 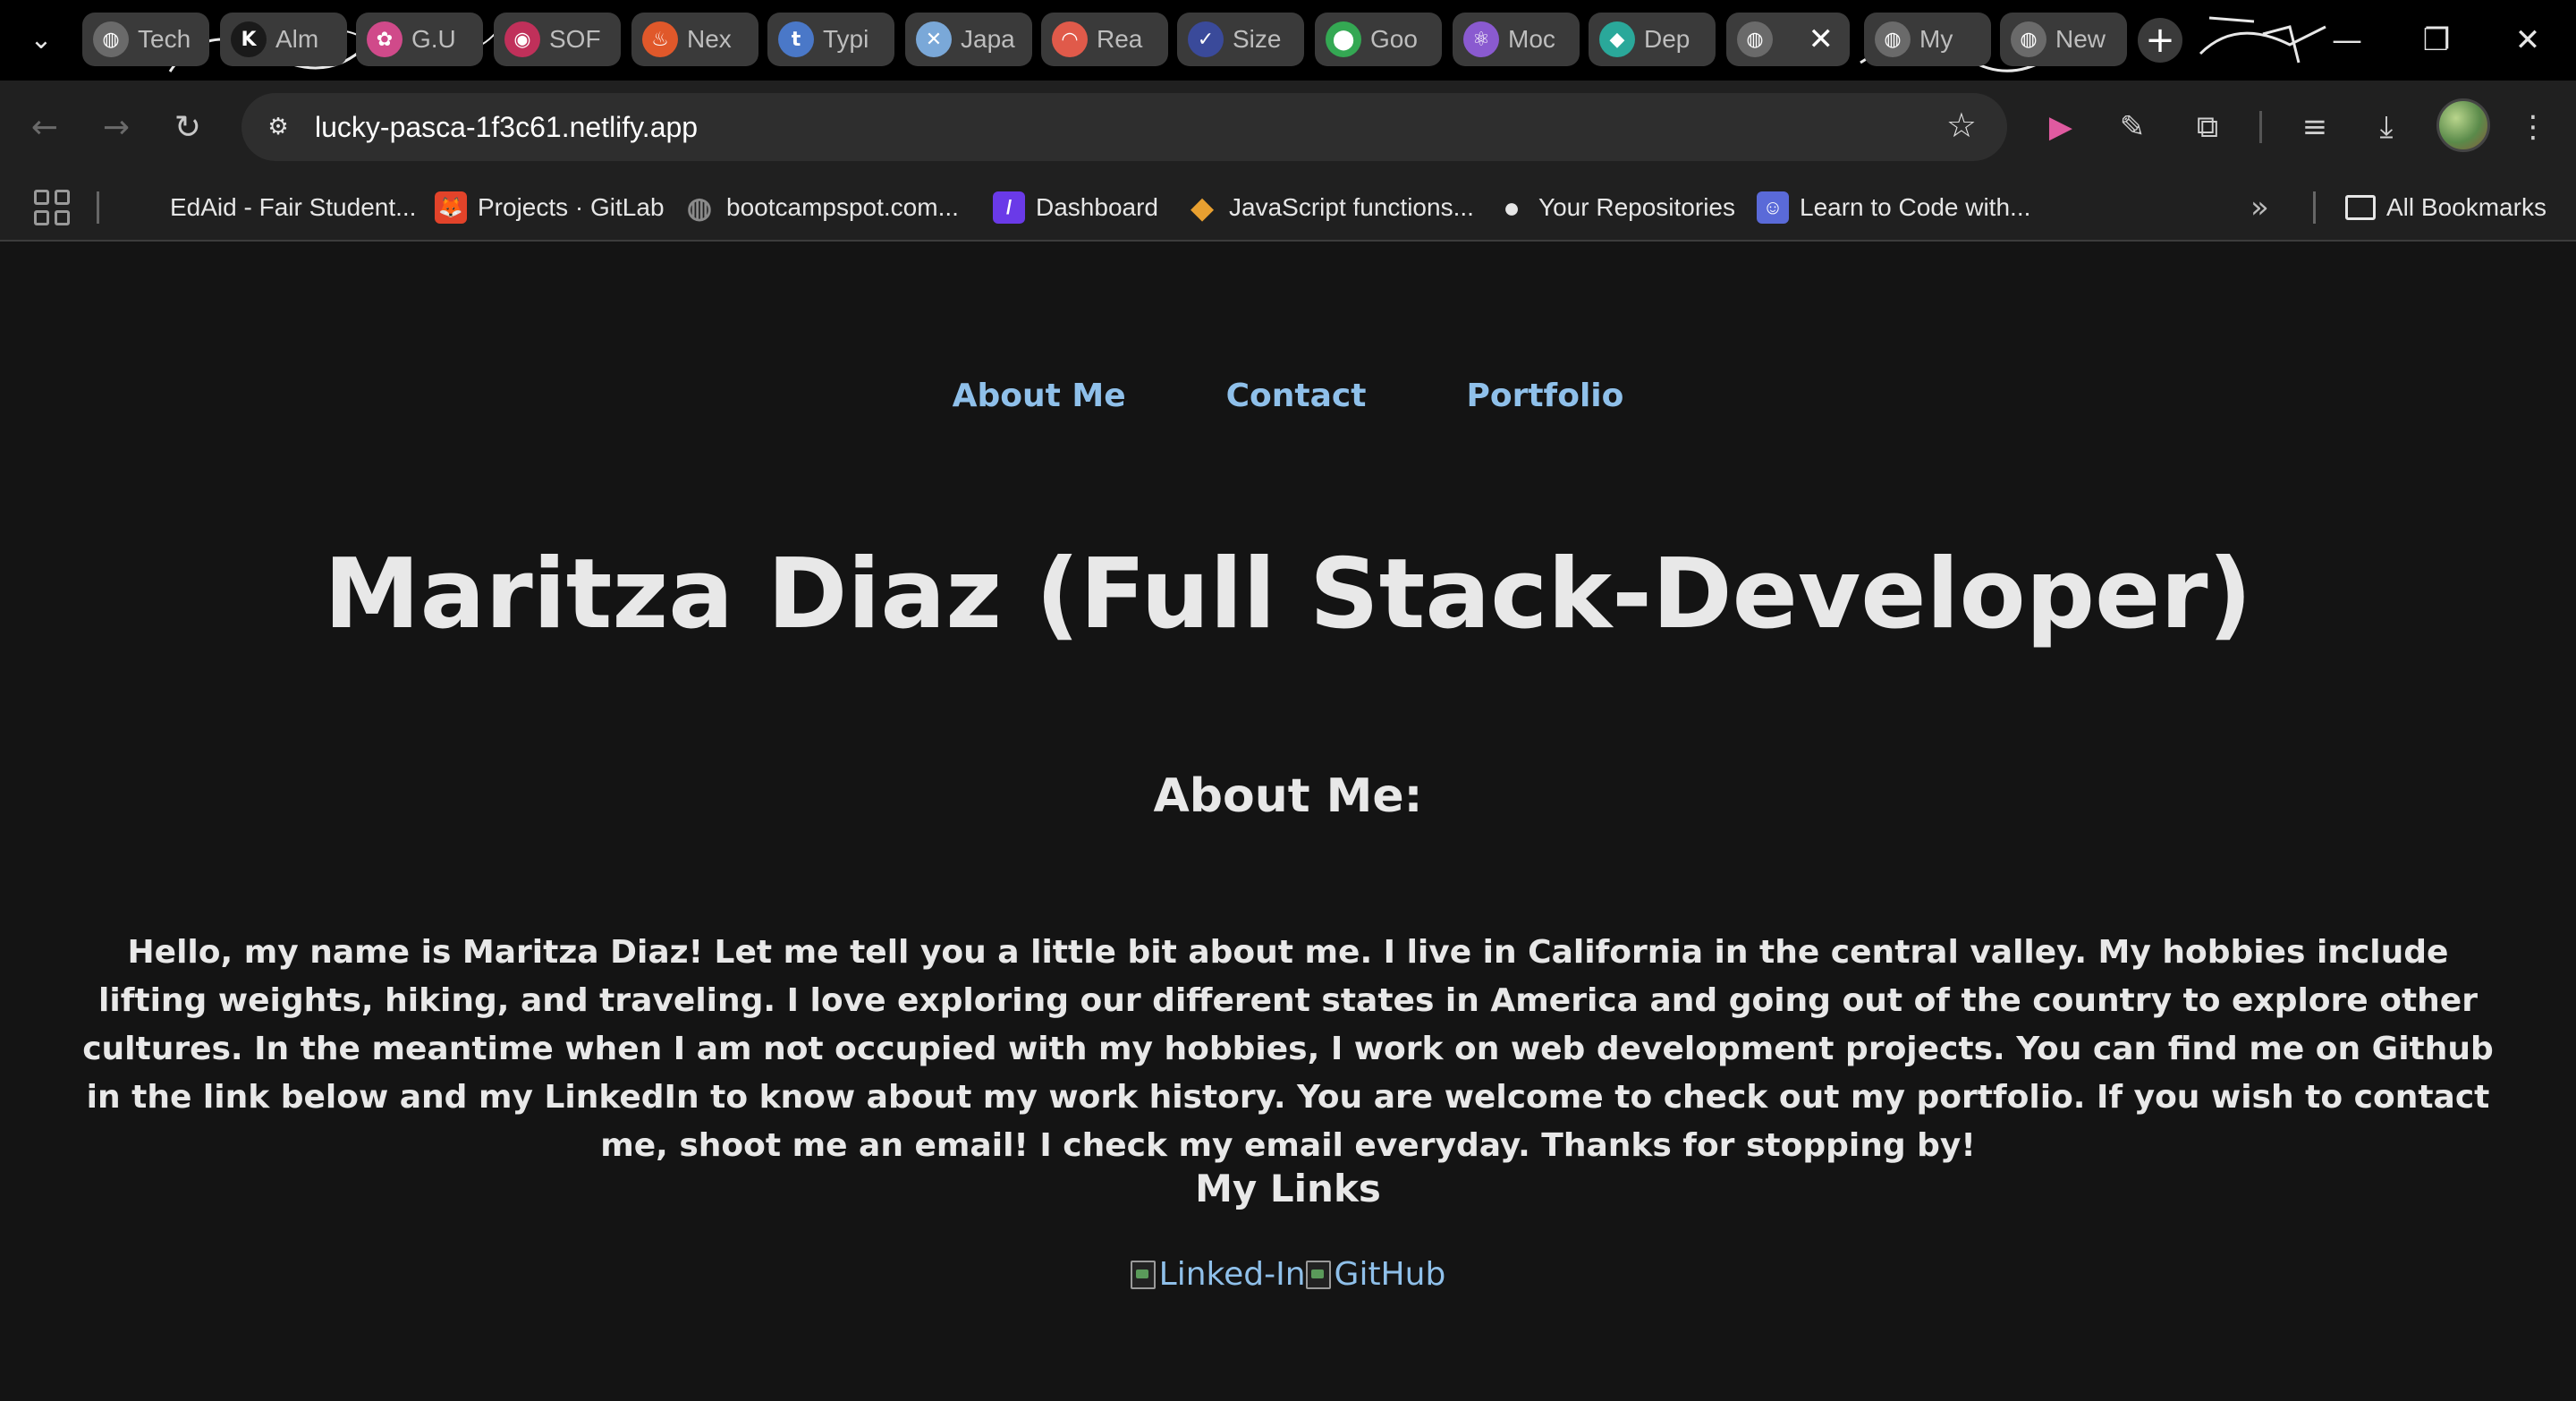 I want to click on profile-avatar, so click(x=2463, y=125).